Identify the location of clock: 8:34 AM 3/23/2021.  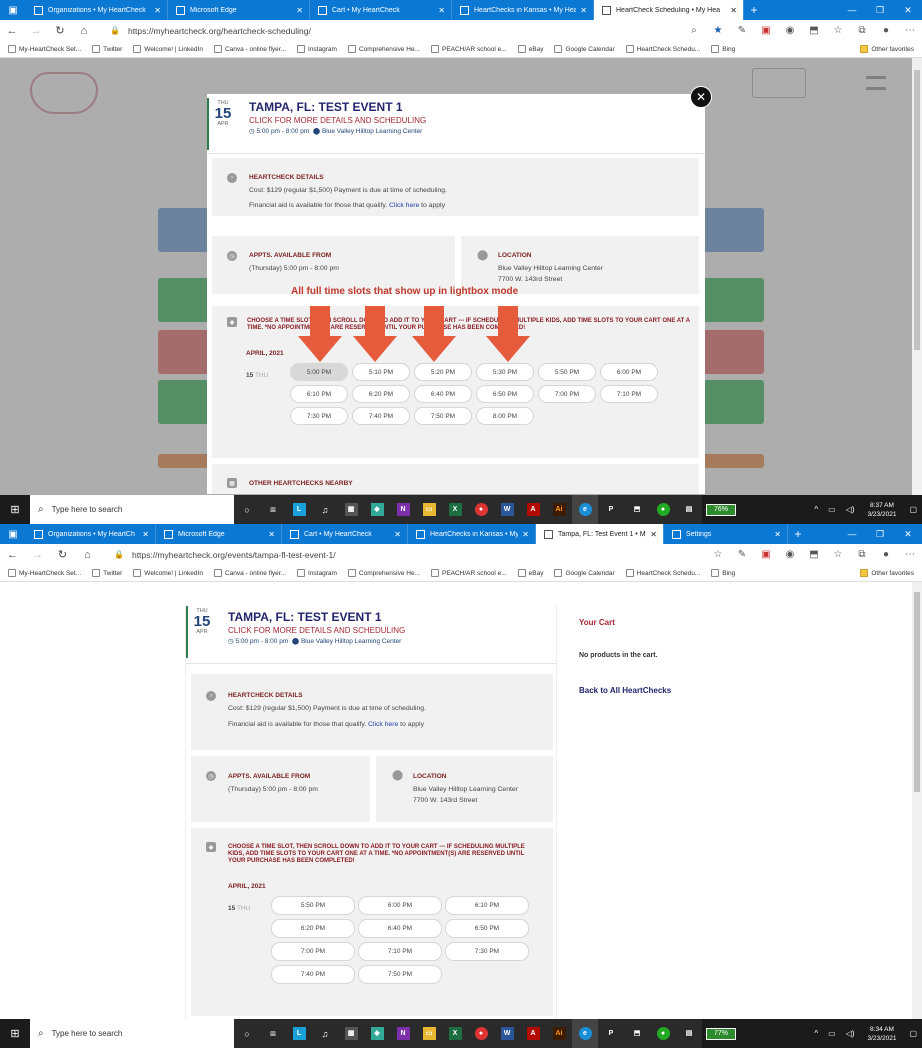
(882, 1034).